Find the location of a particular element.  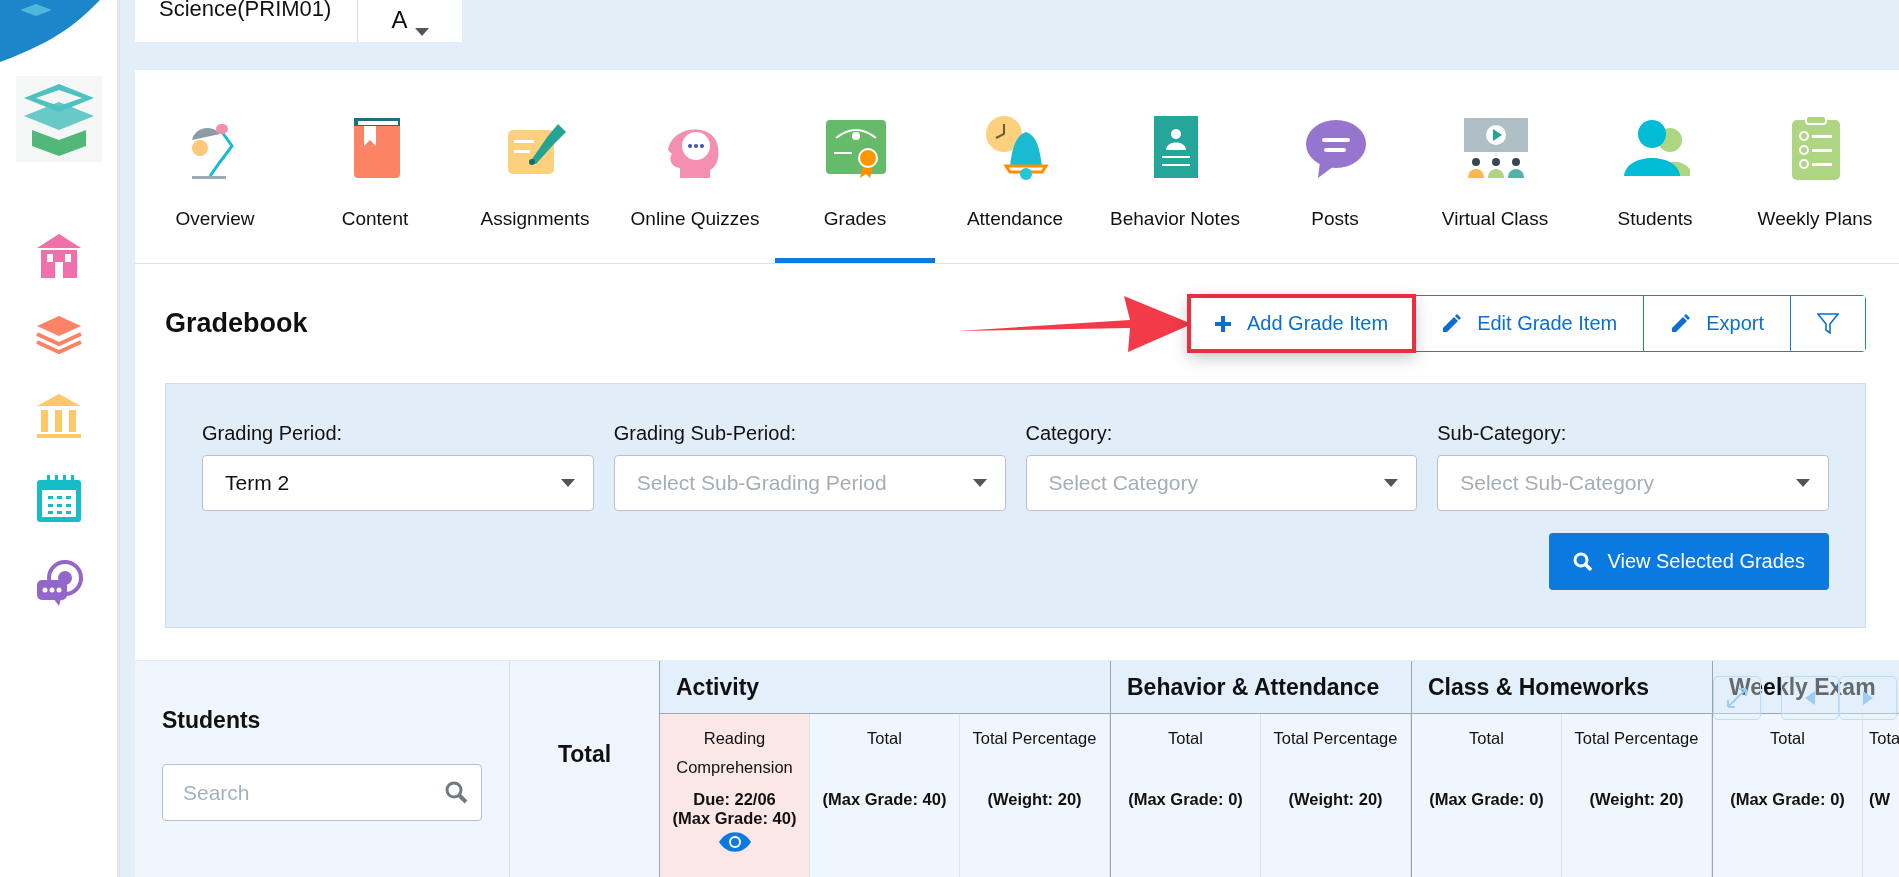

page-title: Gradebook is located at coordinates (237, 323).